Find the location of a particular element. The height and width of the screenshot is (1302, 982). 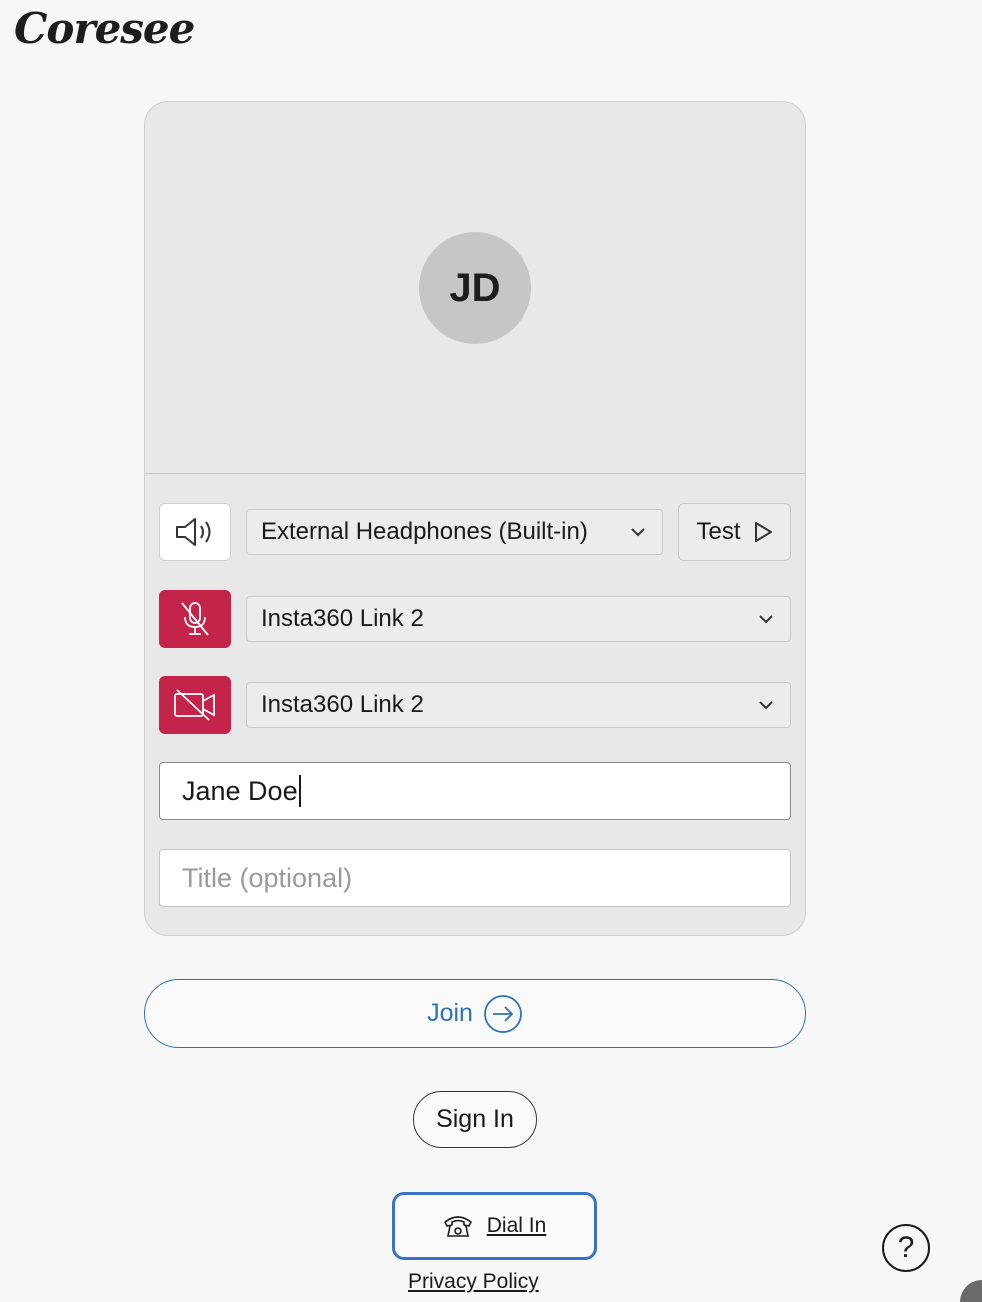

dial-in-button: Dial In is located at coordinates (494, 1226).